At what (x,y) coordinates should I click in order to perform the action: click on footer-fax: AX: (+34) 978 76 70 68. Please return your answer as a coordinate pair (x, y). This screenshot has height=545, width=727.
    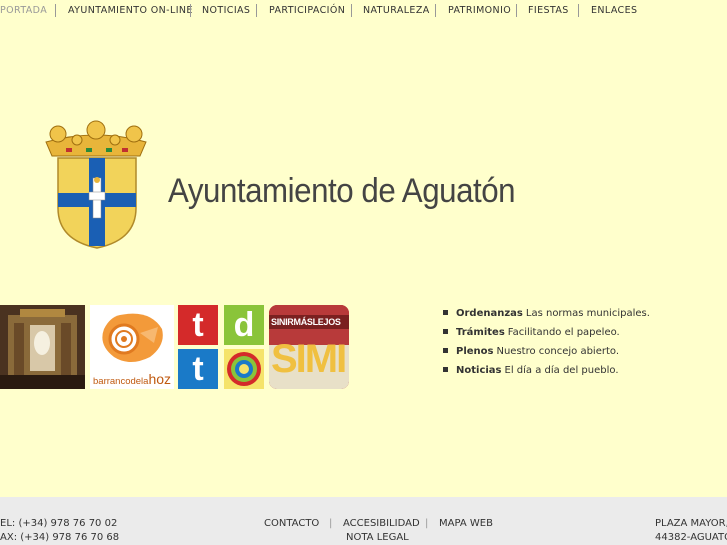
    Looking at the image, I should click on (60, 537).